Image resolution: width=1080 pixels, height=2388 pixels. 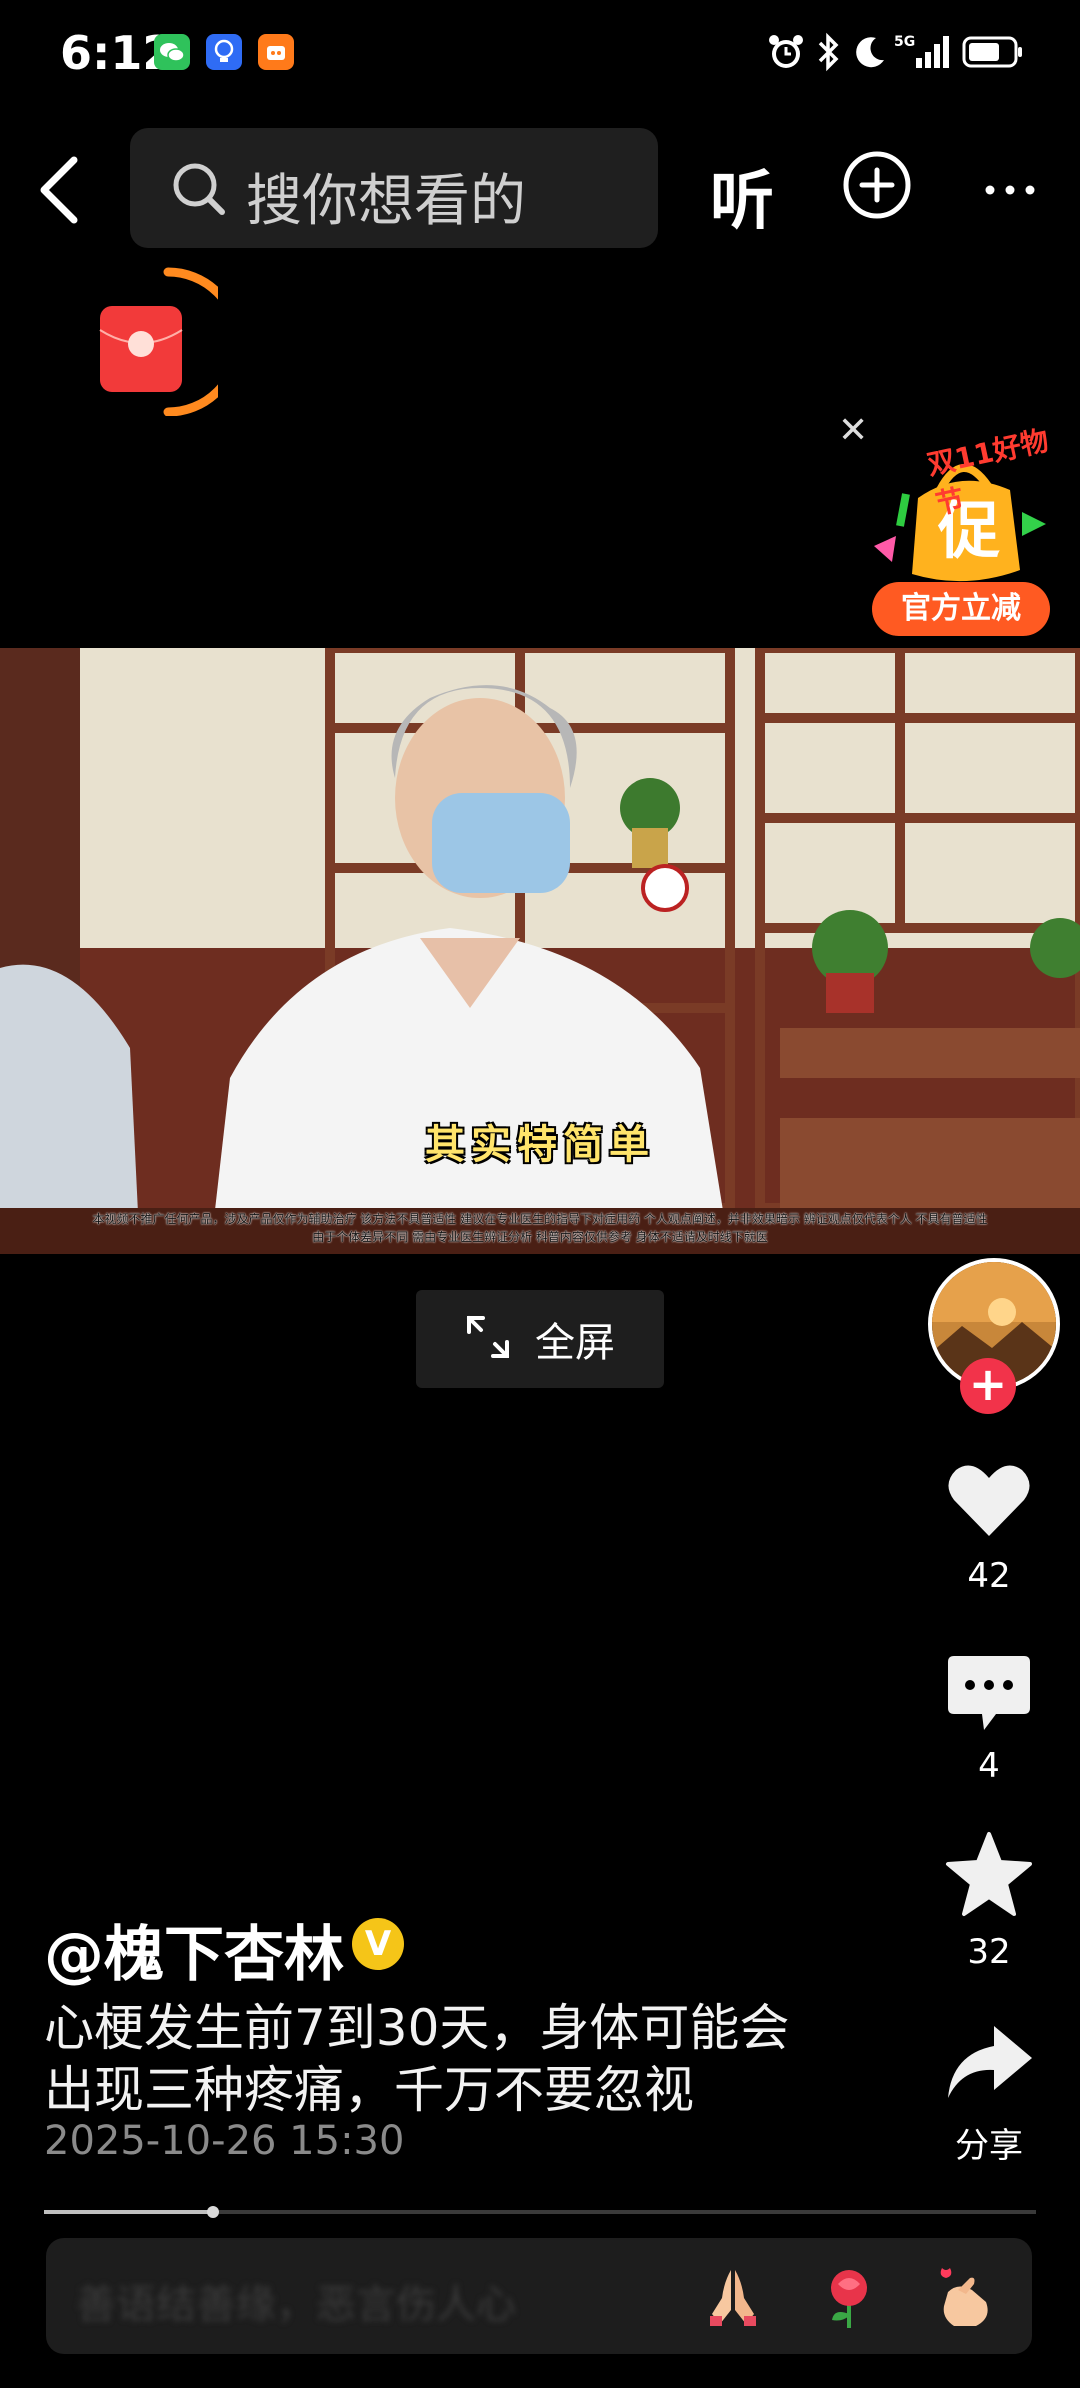 What do you see at coordinates (993, 54) in the screenshot?
I see `battery-icon` at bounding box center [993, 54].